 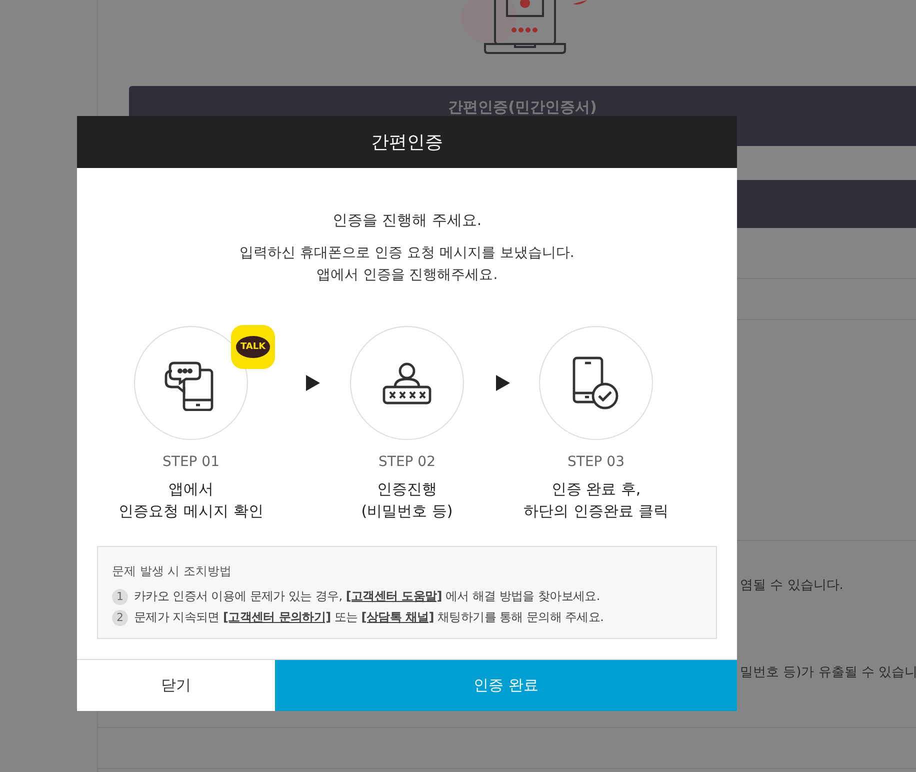 I want to click on step-label: STEP 02, so click(x=407, y=462).